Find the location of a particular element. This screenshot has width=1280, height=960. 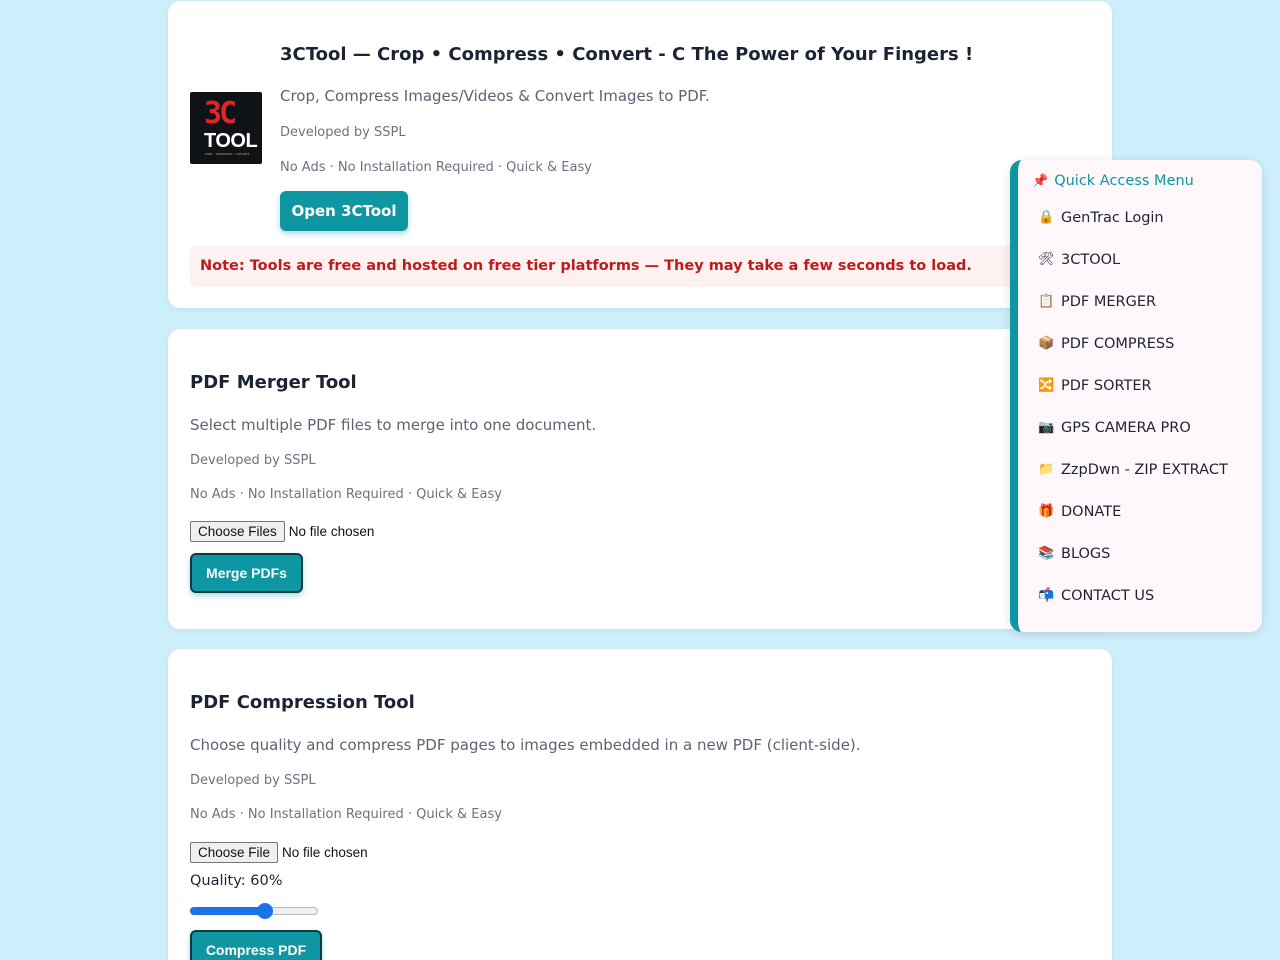

quick-access-item-label: BLOGS is located at coordinates (1086, 554).